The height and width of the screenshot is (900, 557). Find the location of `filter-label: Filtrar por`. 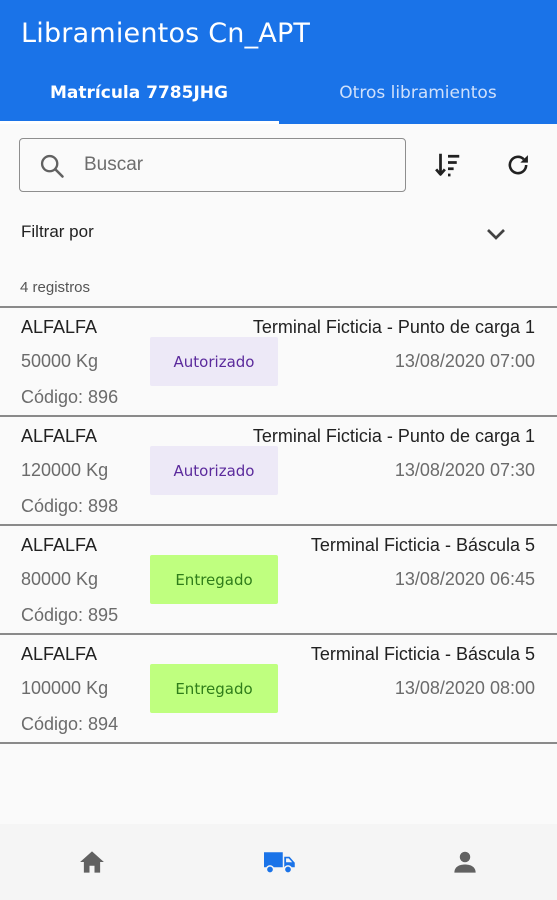

filter-label: Filtrar por is located at coordinates (57, 231).